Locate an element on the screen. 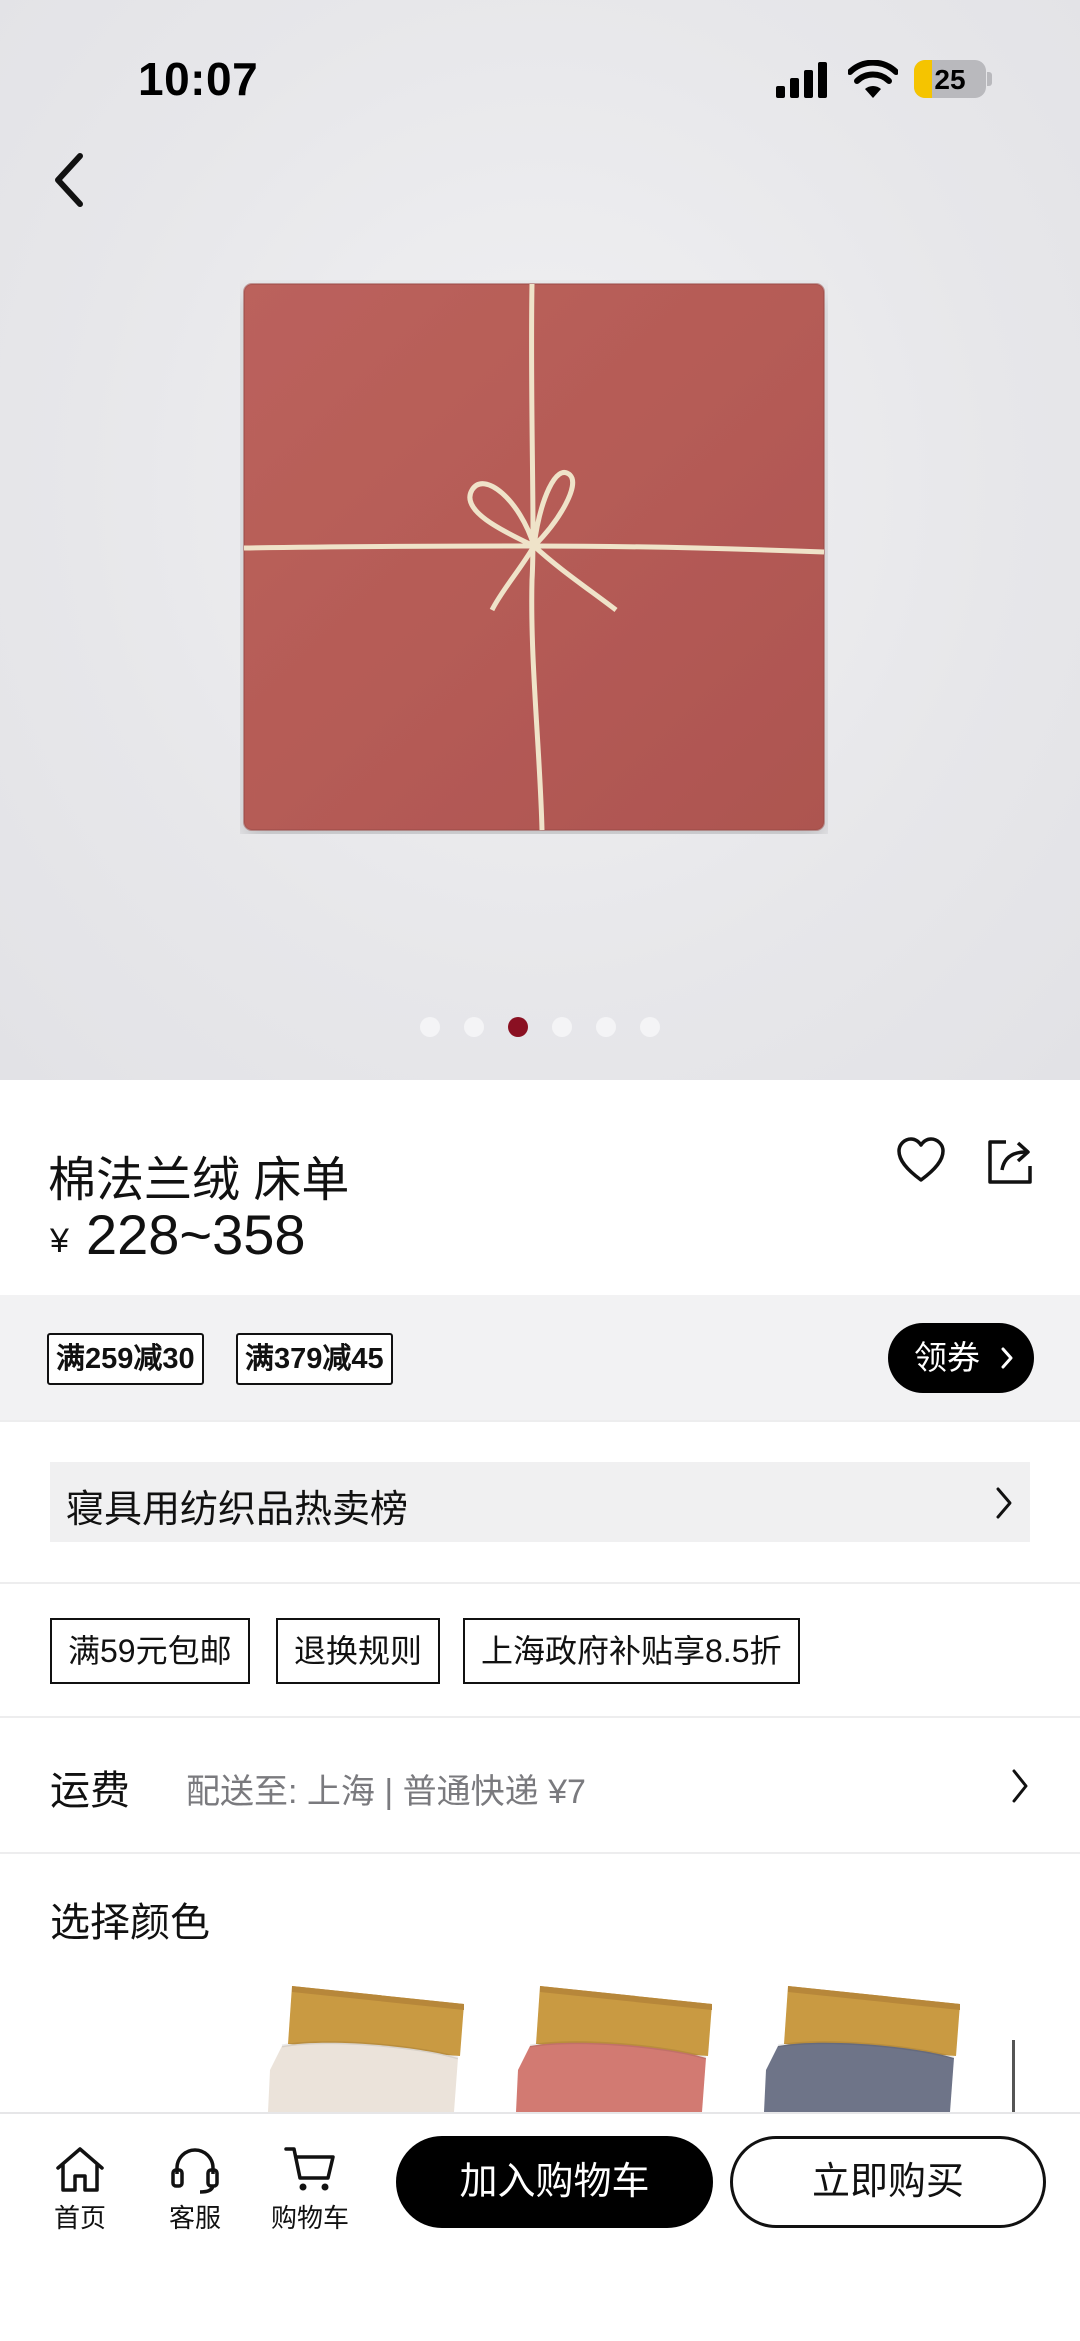 This screenshot has width=1080, height=2341. add-to-cart-button: 加入购物车 is located at coordinates (554, 2182).